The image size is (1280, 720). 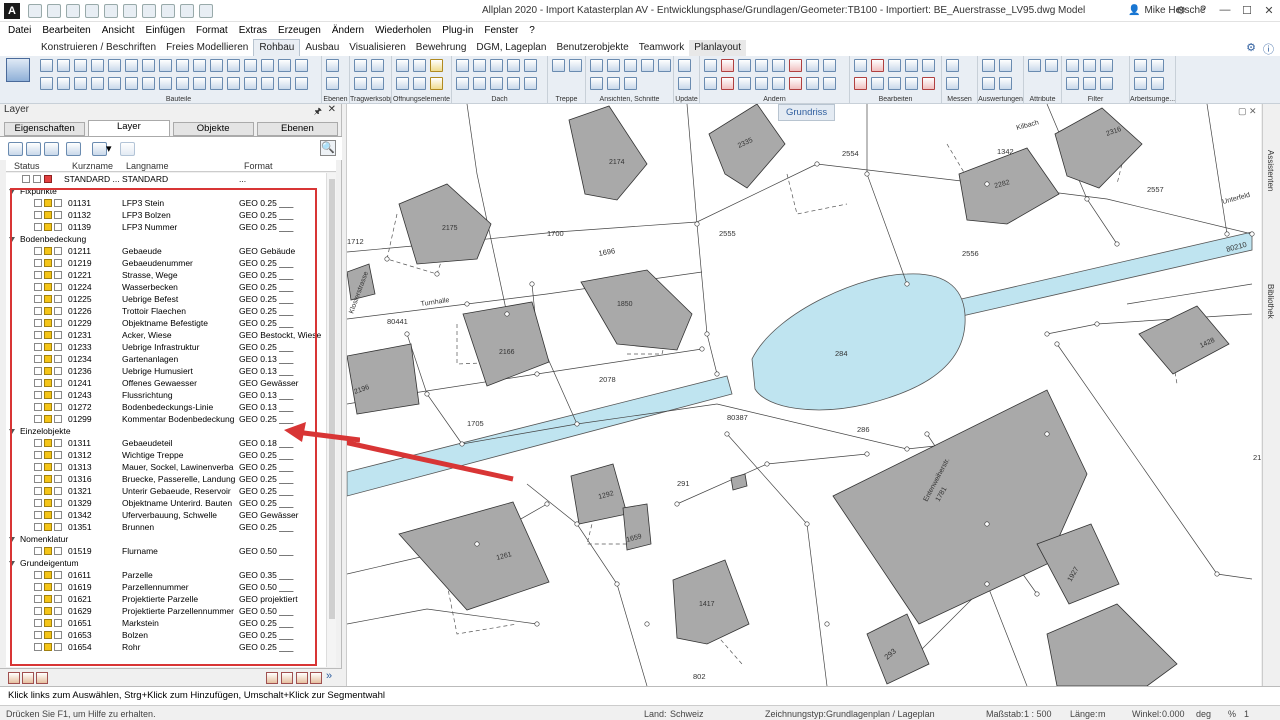 What do you see at coordinates (35, 10) in the screenshot?
I see `new-file-icon` at bounding box center [35, 10].